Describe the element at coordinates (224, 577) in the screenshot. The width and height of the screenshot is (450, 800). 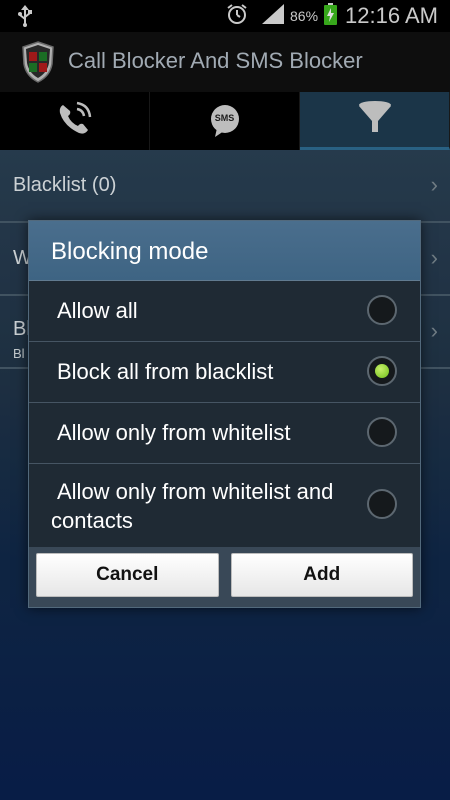
I see `dialog-button-bar: Cancel Add` at that location.